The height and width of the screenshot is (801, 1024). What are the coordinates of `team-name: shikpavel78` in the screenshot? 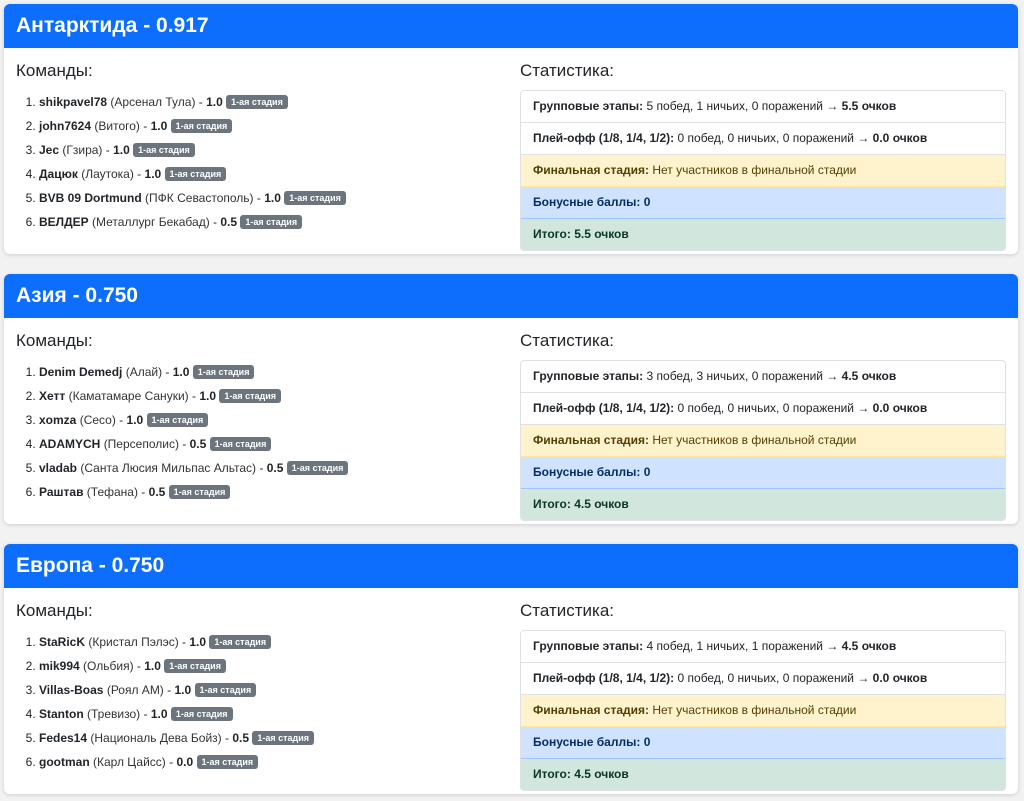 It's located at (73, 102).